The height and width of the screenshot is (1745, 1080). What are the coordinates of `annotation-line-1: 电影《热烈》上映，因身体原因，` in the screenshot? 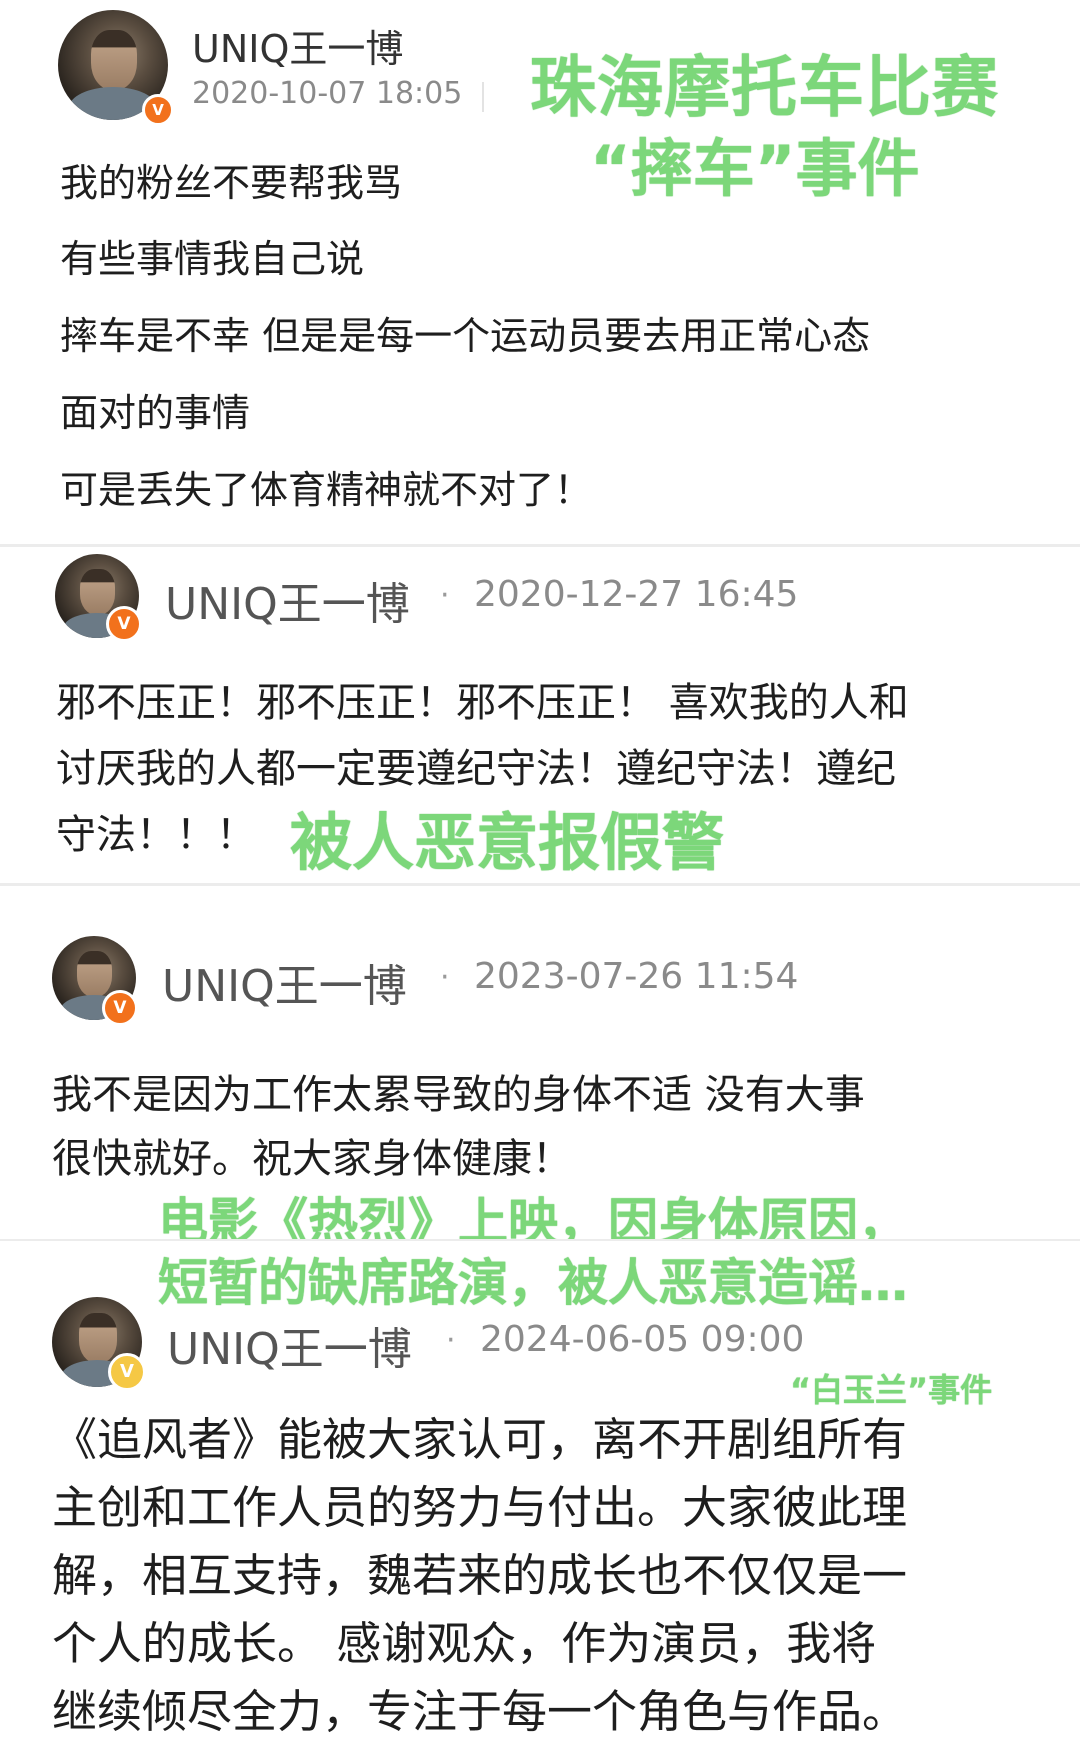 It's located at (533, 1216).